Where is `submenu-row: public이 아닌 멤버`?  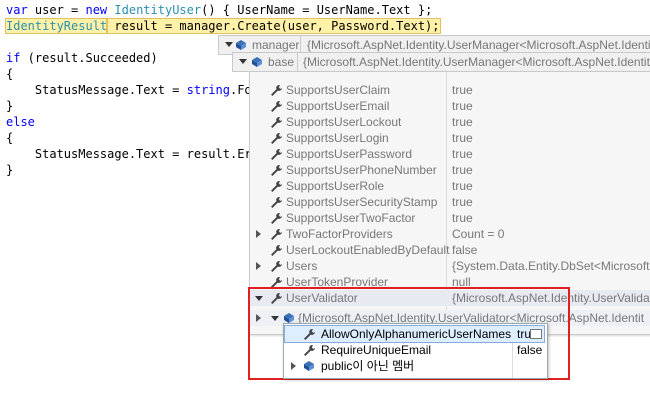 submenu-row: public이 아닌 멤버 is located at coordinates (414, 366).